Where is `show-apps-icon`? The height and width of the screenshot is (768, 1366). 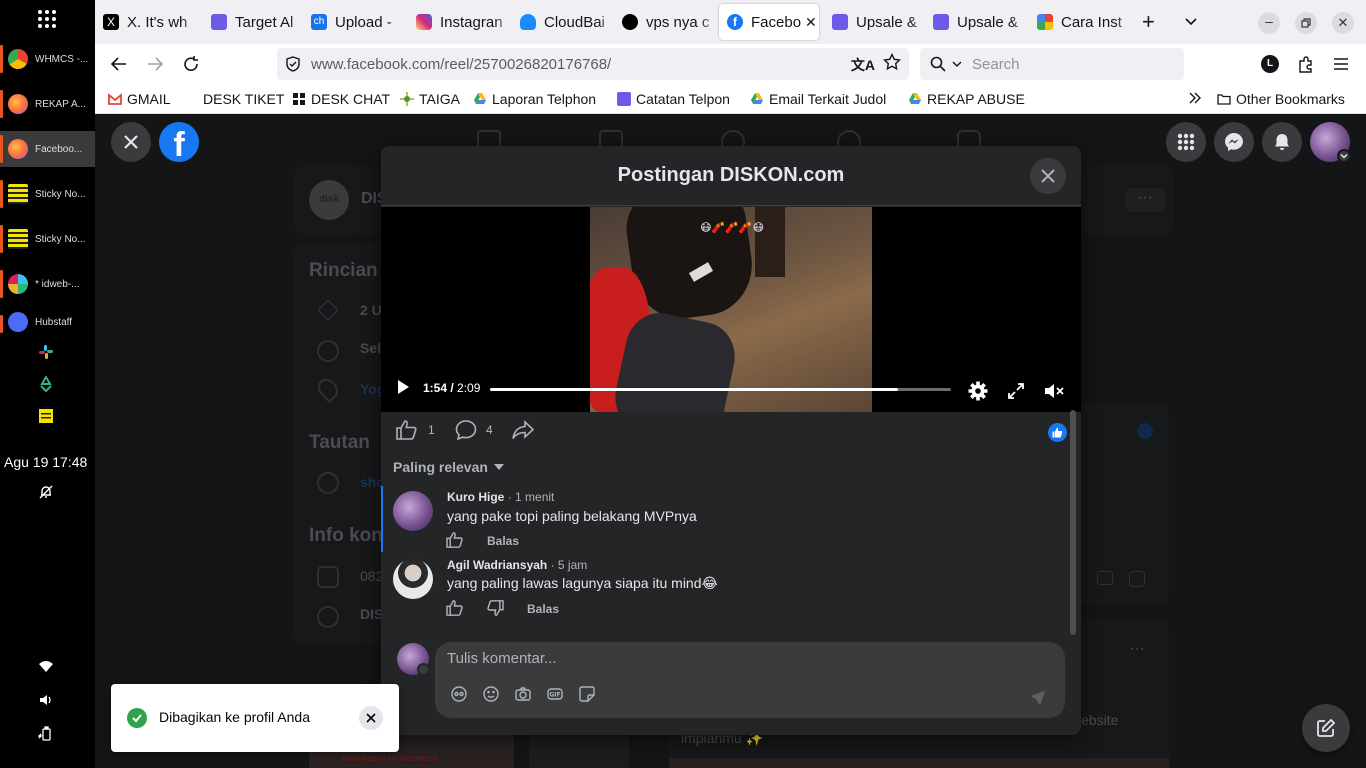 show-apps-icon is located at coordinates (47, 19).